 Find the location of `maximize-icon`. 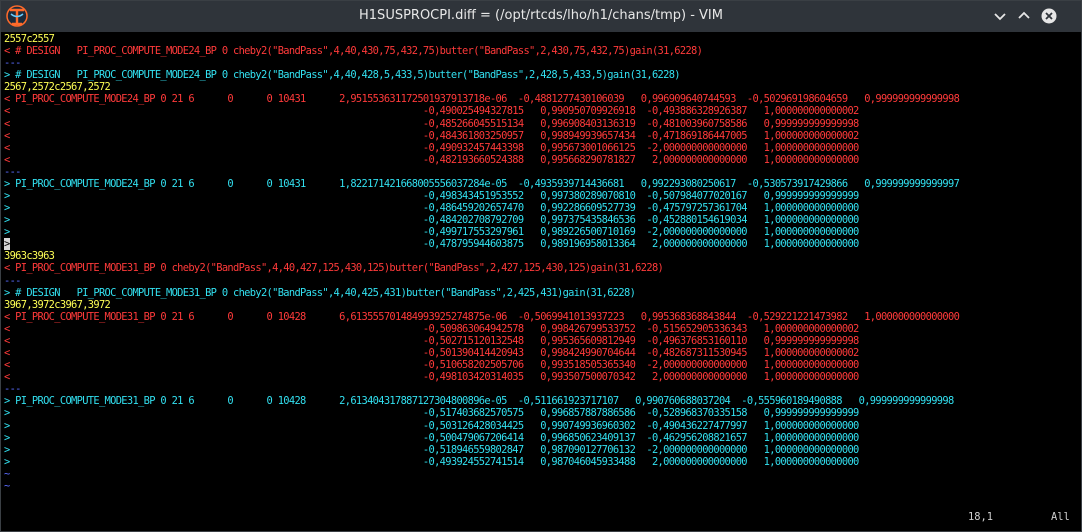

maximize-icon is located at coordinates (1024, 16).